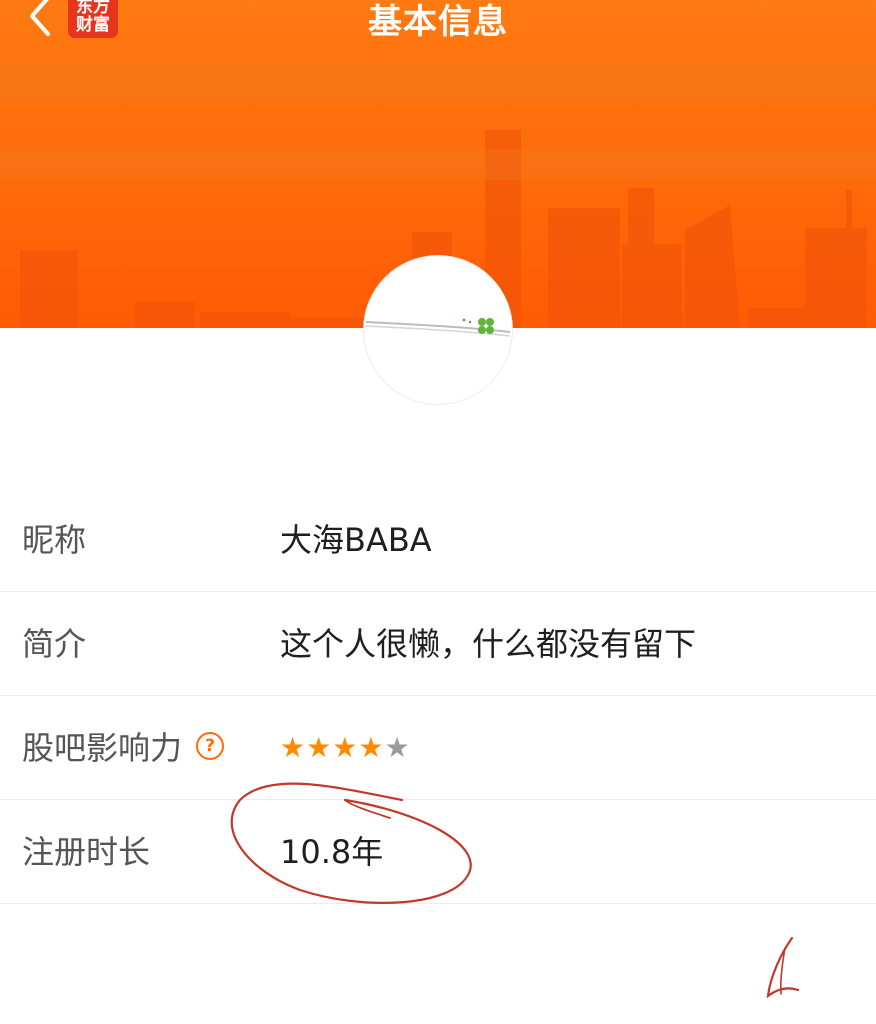 This screenshot has width=876, height=1024. I want to click on nickname-value: 大海BABA, so click(356, 540).